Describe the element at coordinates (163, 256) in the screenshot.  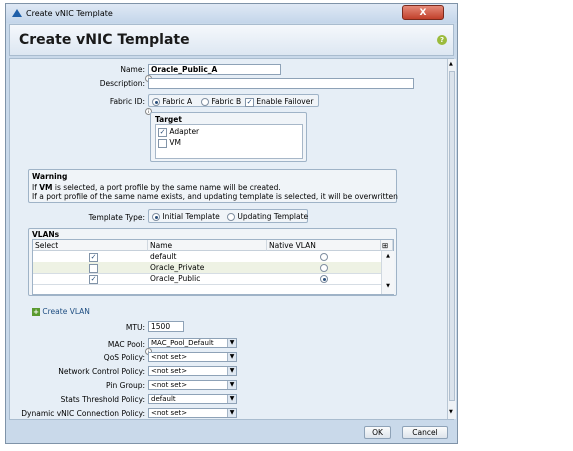
I see `vlan-name: default` at that location.